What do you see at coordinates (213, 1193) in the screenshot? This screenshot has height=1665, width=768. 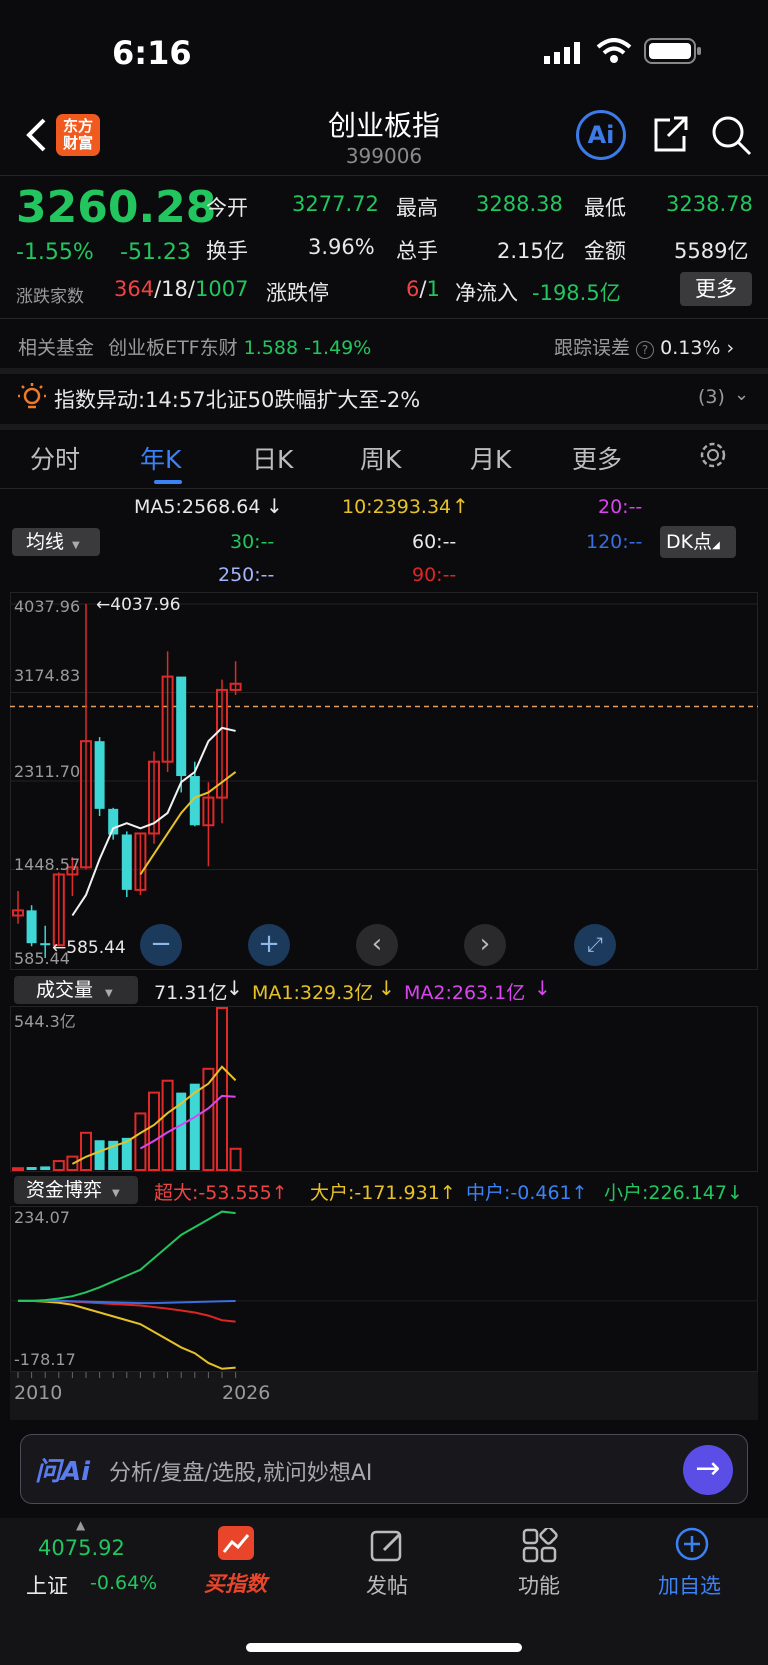 I see `capital-super-value: 超大:-53.555` at bounding box center [213, 1193].